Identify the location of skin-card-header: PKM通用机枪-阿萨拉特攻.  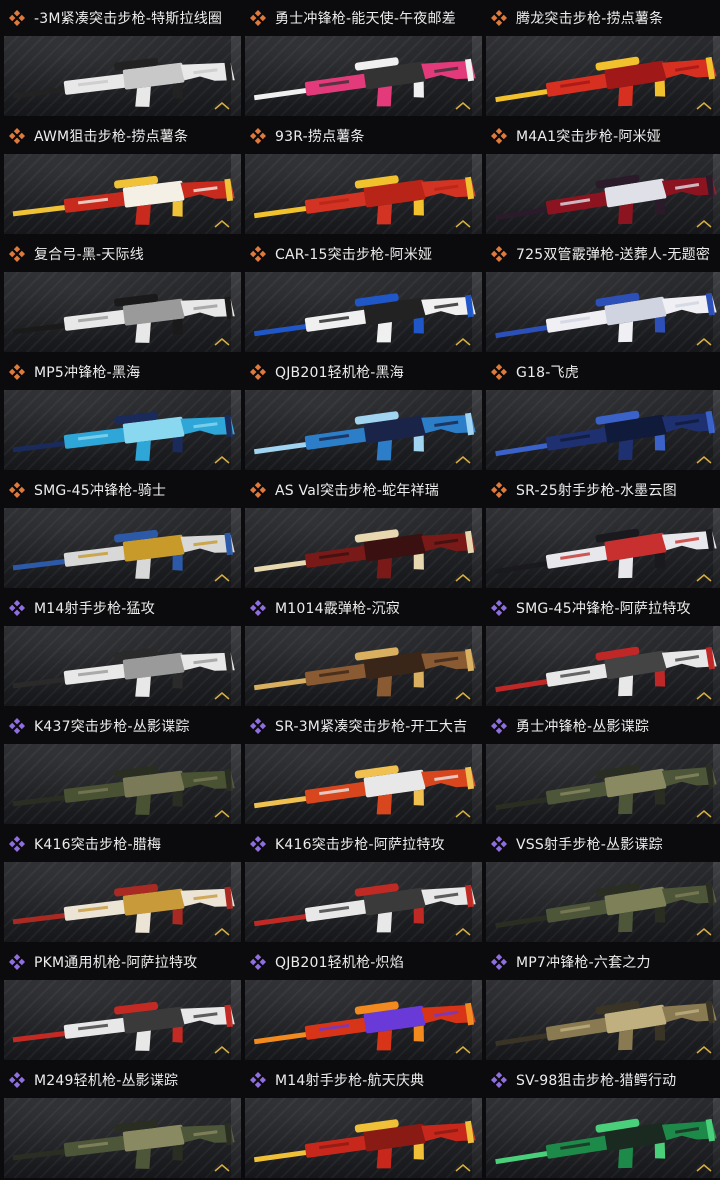
(122, 962).